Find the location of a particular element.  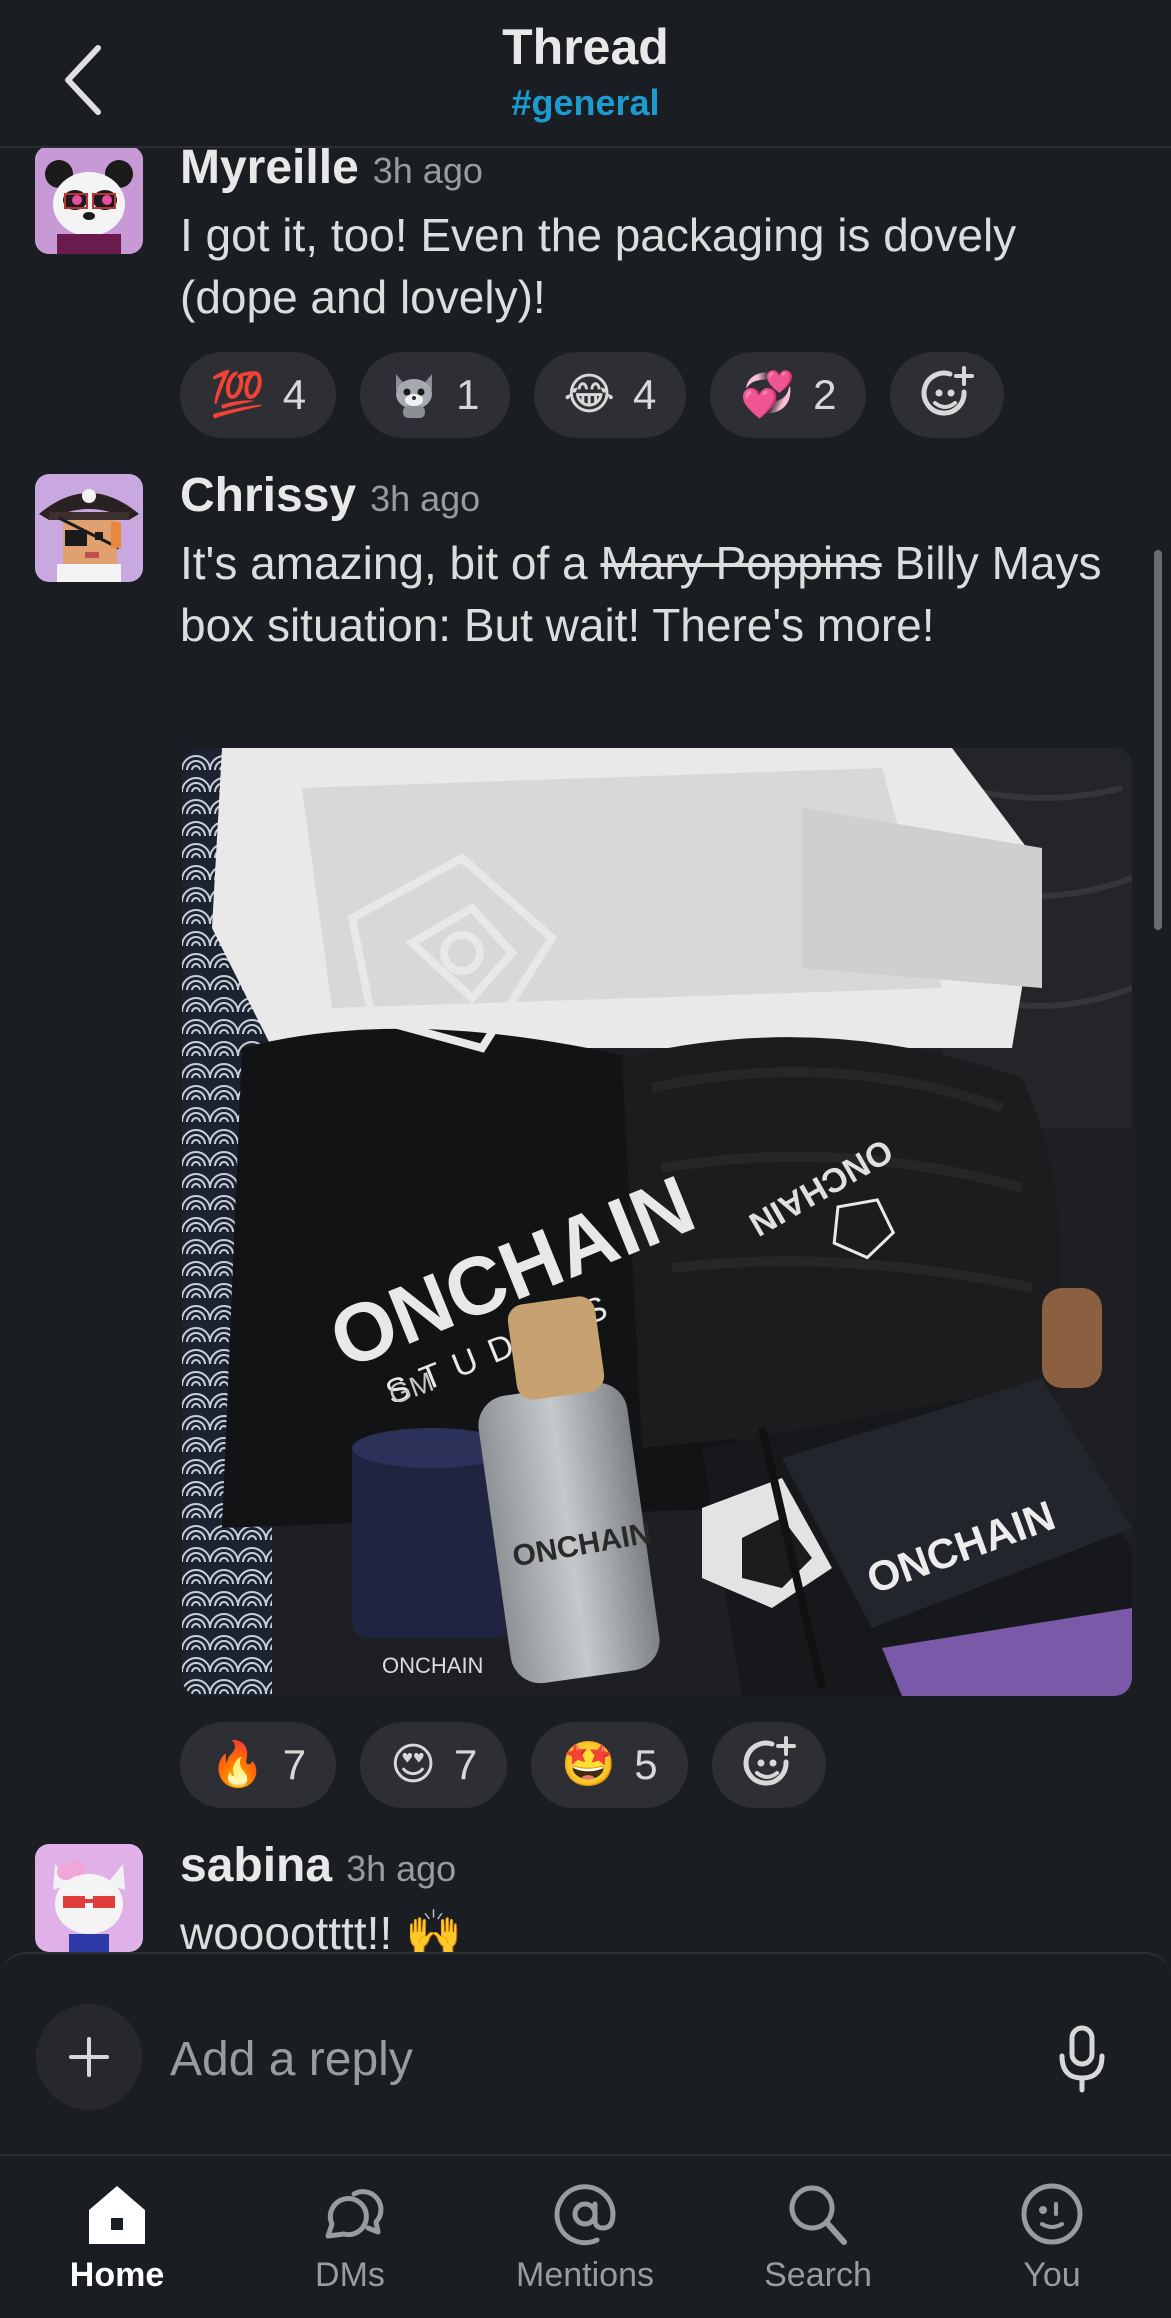

hundred-points-icon: 💯 is located at coordinates (237, 394).